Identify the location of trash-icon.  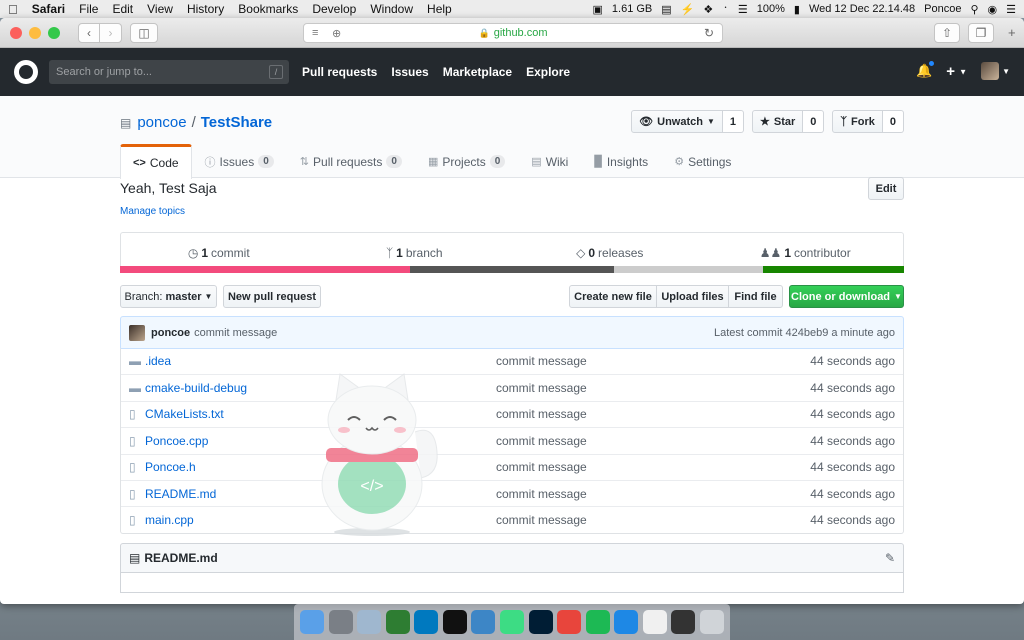
(711, 622).